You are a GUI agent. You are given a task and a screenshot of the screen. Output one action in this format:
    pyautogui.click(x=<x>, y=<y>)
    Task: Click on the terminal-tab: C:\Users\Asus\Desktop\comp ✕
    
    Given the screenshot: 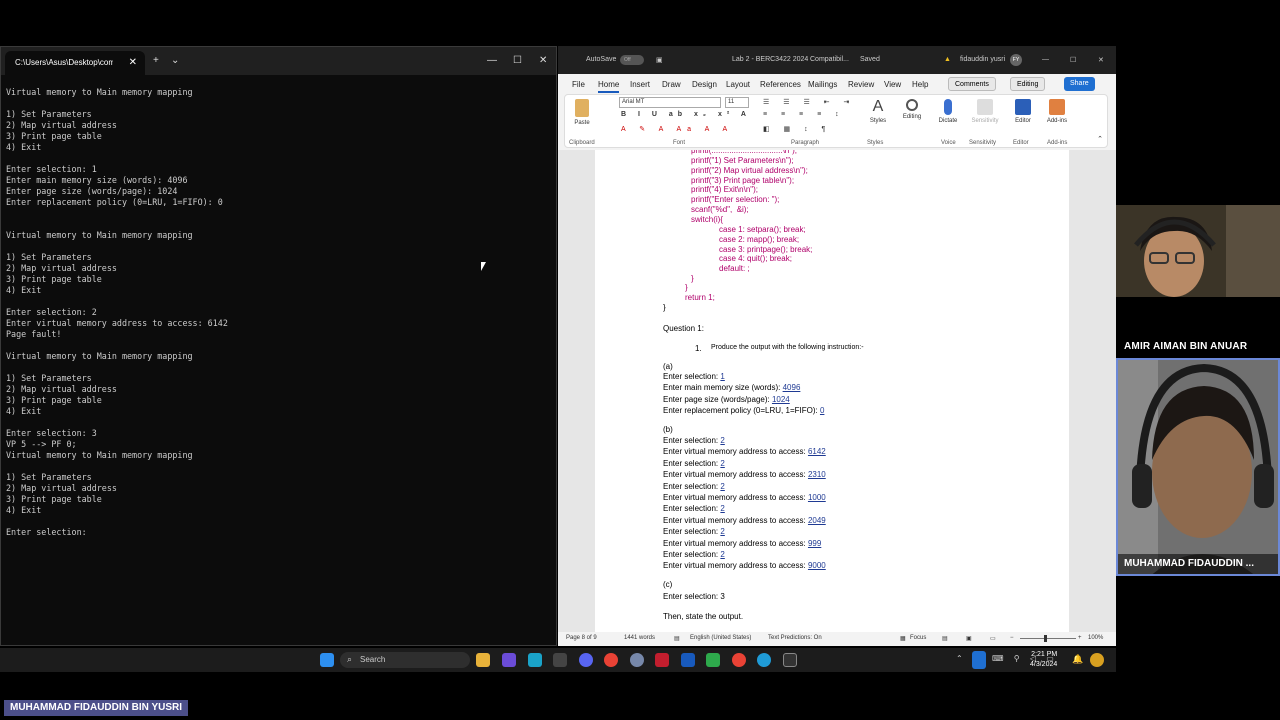 What is the action you would take?
    pyautogui.click(x=75, y=63)
    